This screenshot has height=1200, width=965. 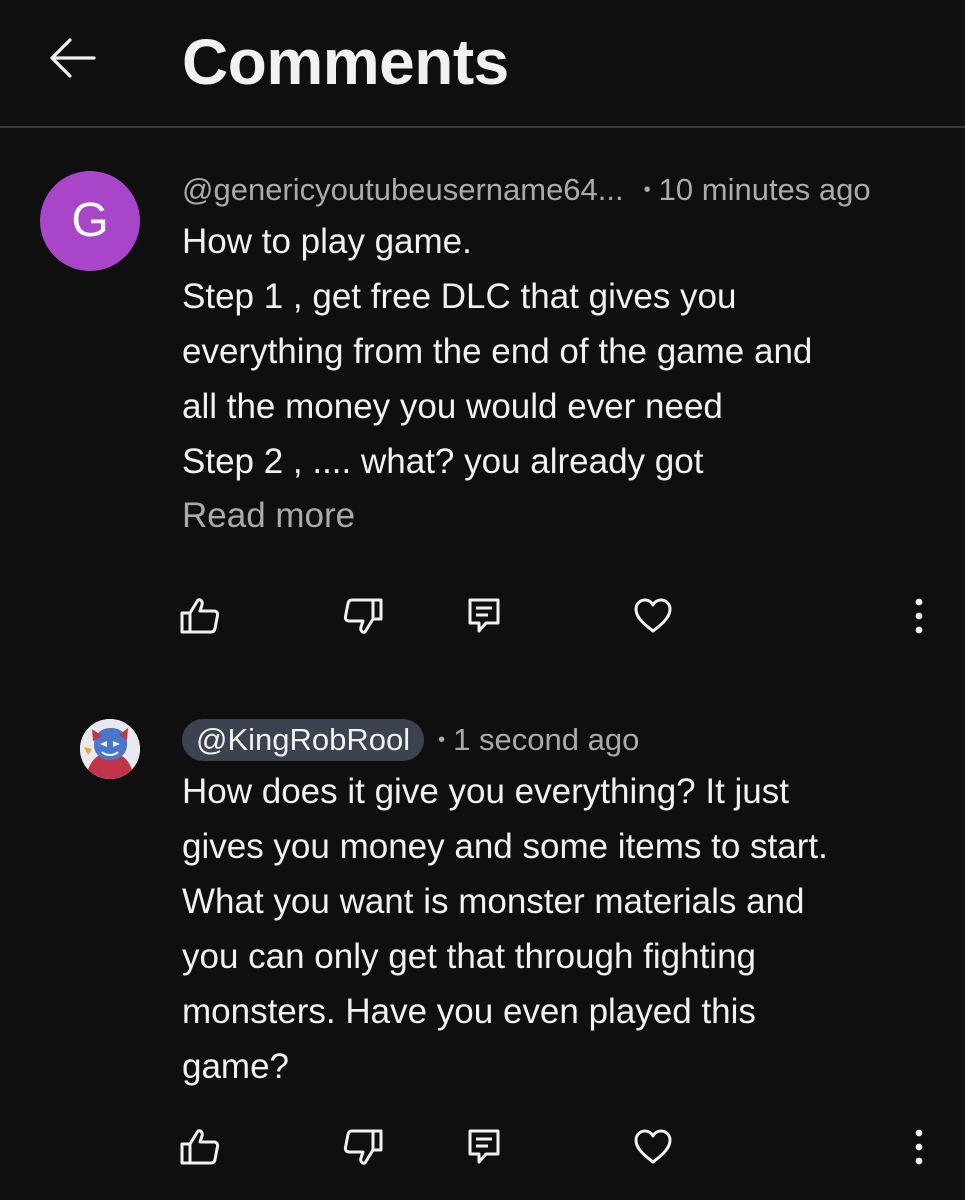 I want to click on top-bar: Comments, so click(x=482, y=64).